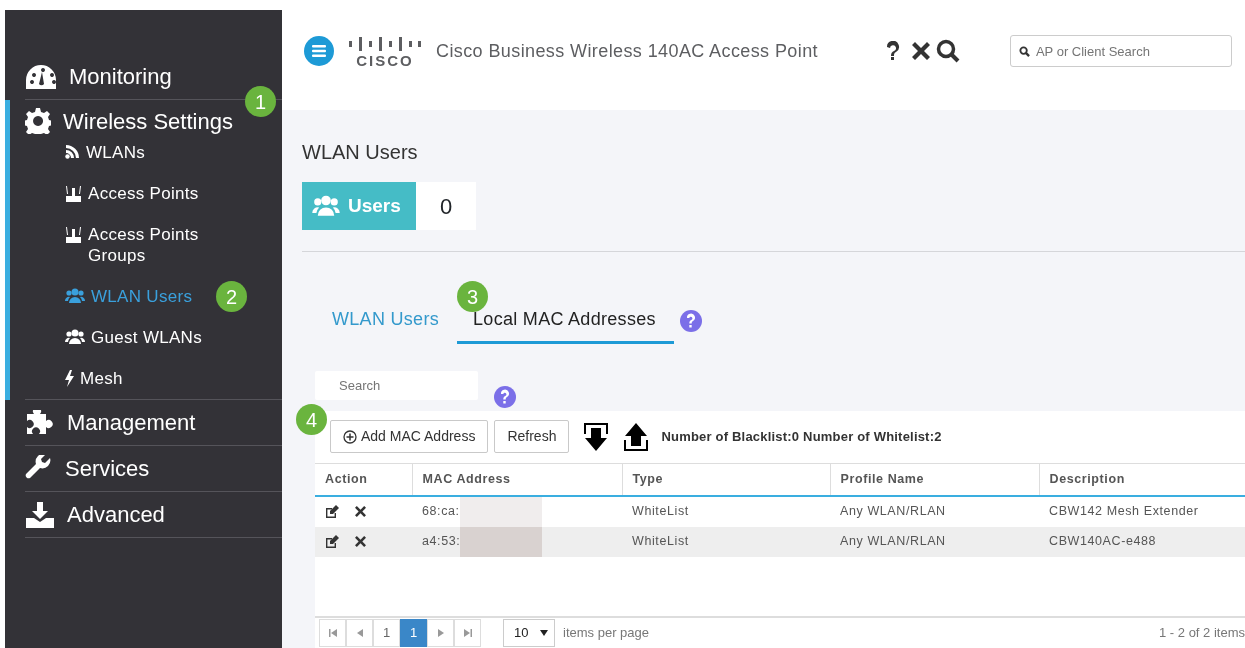 The height and width of the screenshot is (648, 1245). What do you see at coordinates (153, 423) in the screenshot?
I see `sidebar-item: Management` at bounding box center [153, 423].